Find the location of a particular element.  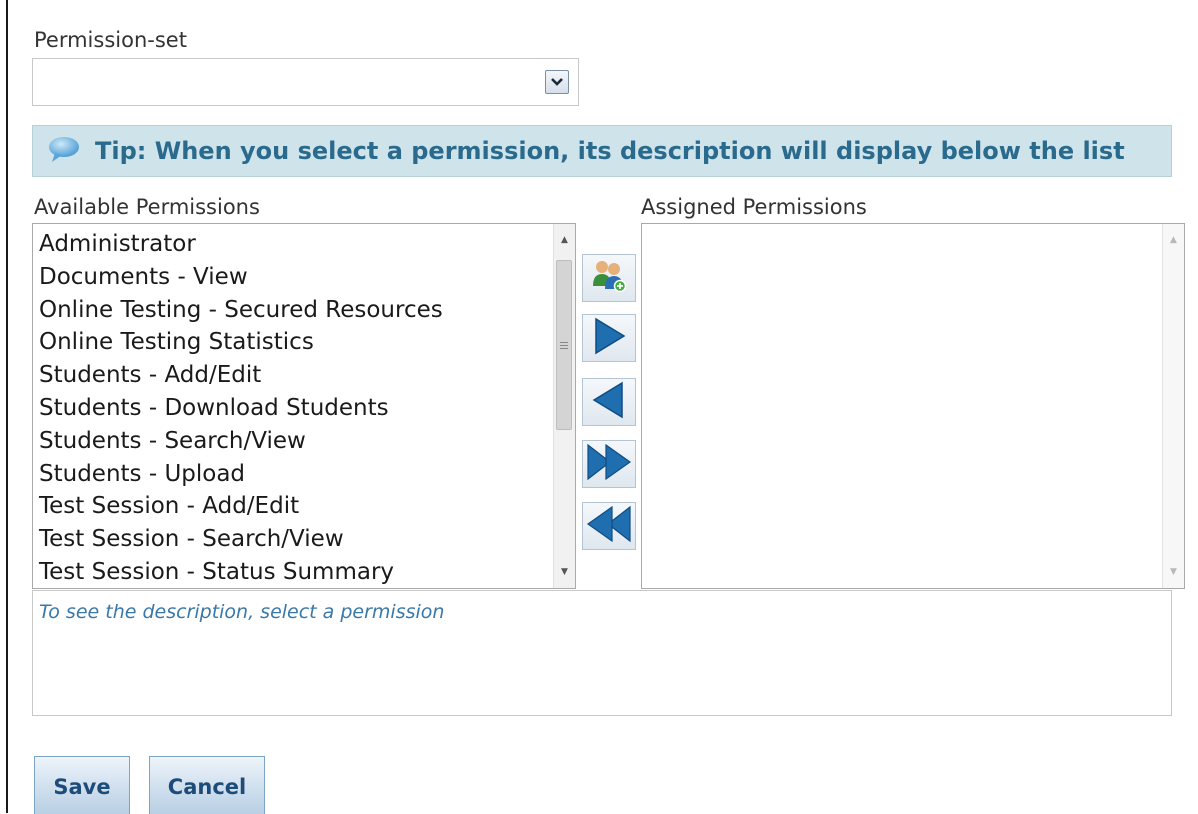

assign-role-button is located at coordinates (609, 278).